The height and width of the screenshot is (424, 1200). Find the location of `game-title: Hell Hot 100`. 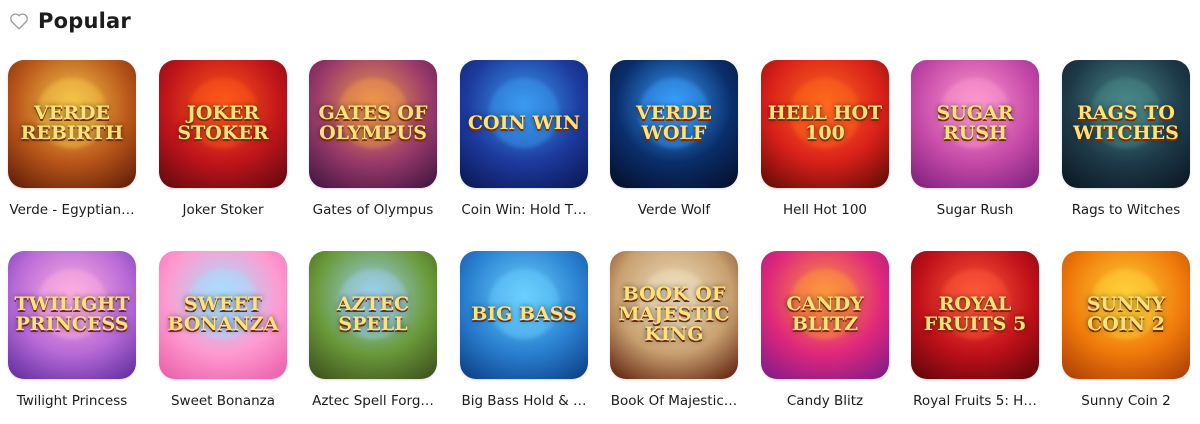

game-title: Hell Hot 100 is located at coordinates (825, 210).